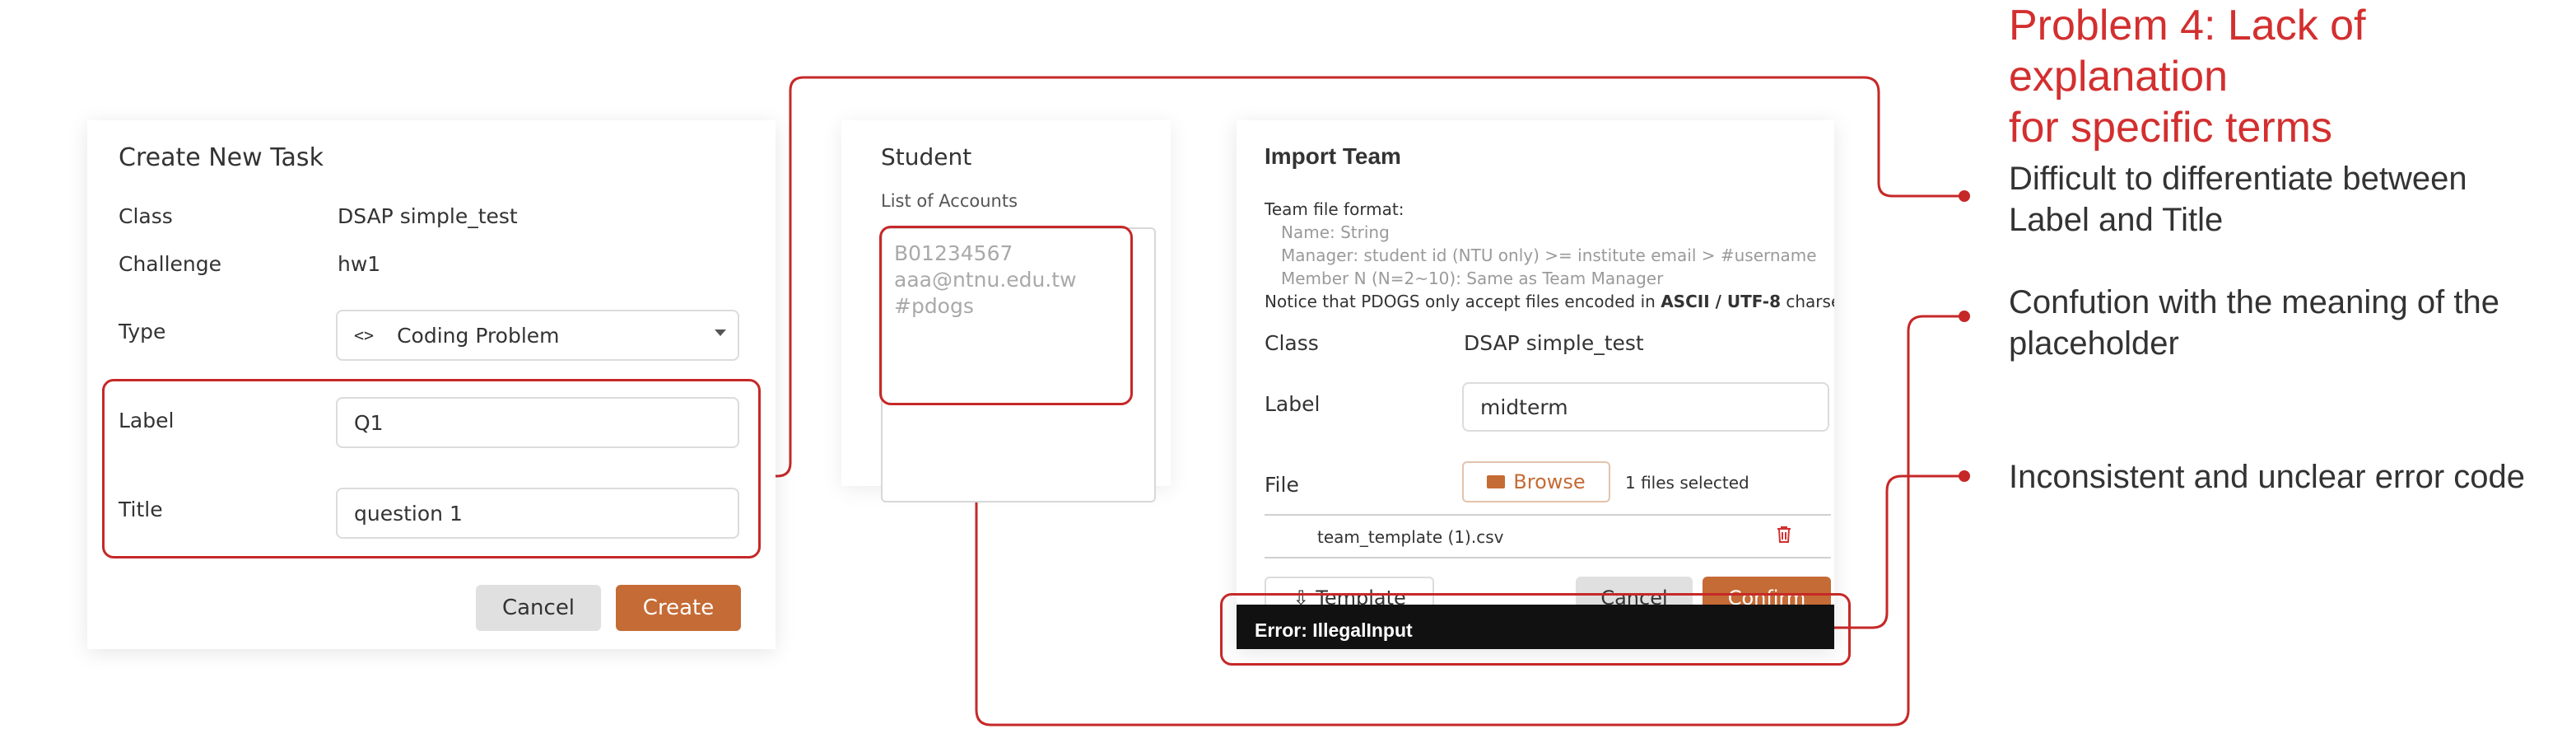  I want to click on point-3: Inconsistent and unclear error code, so click(2267, 477).